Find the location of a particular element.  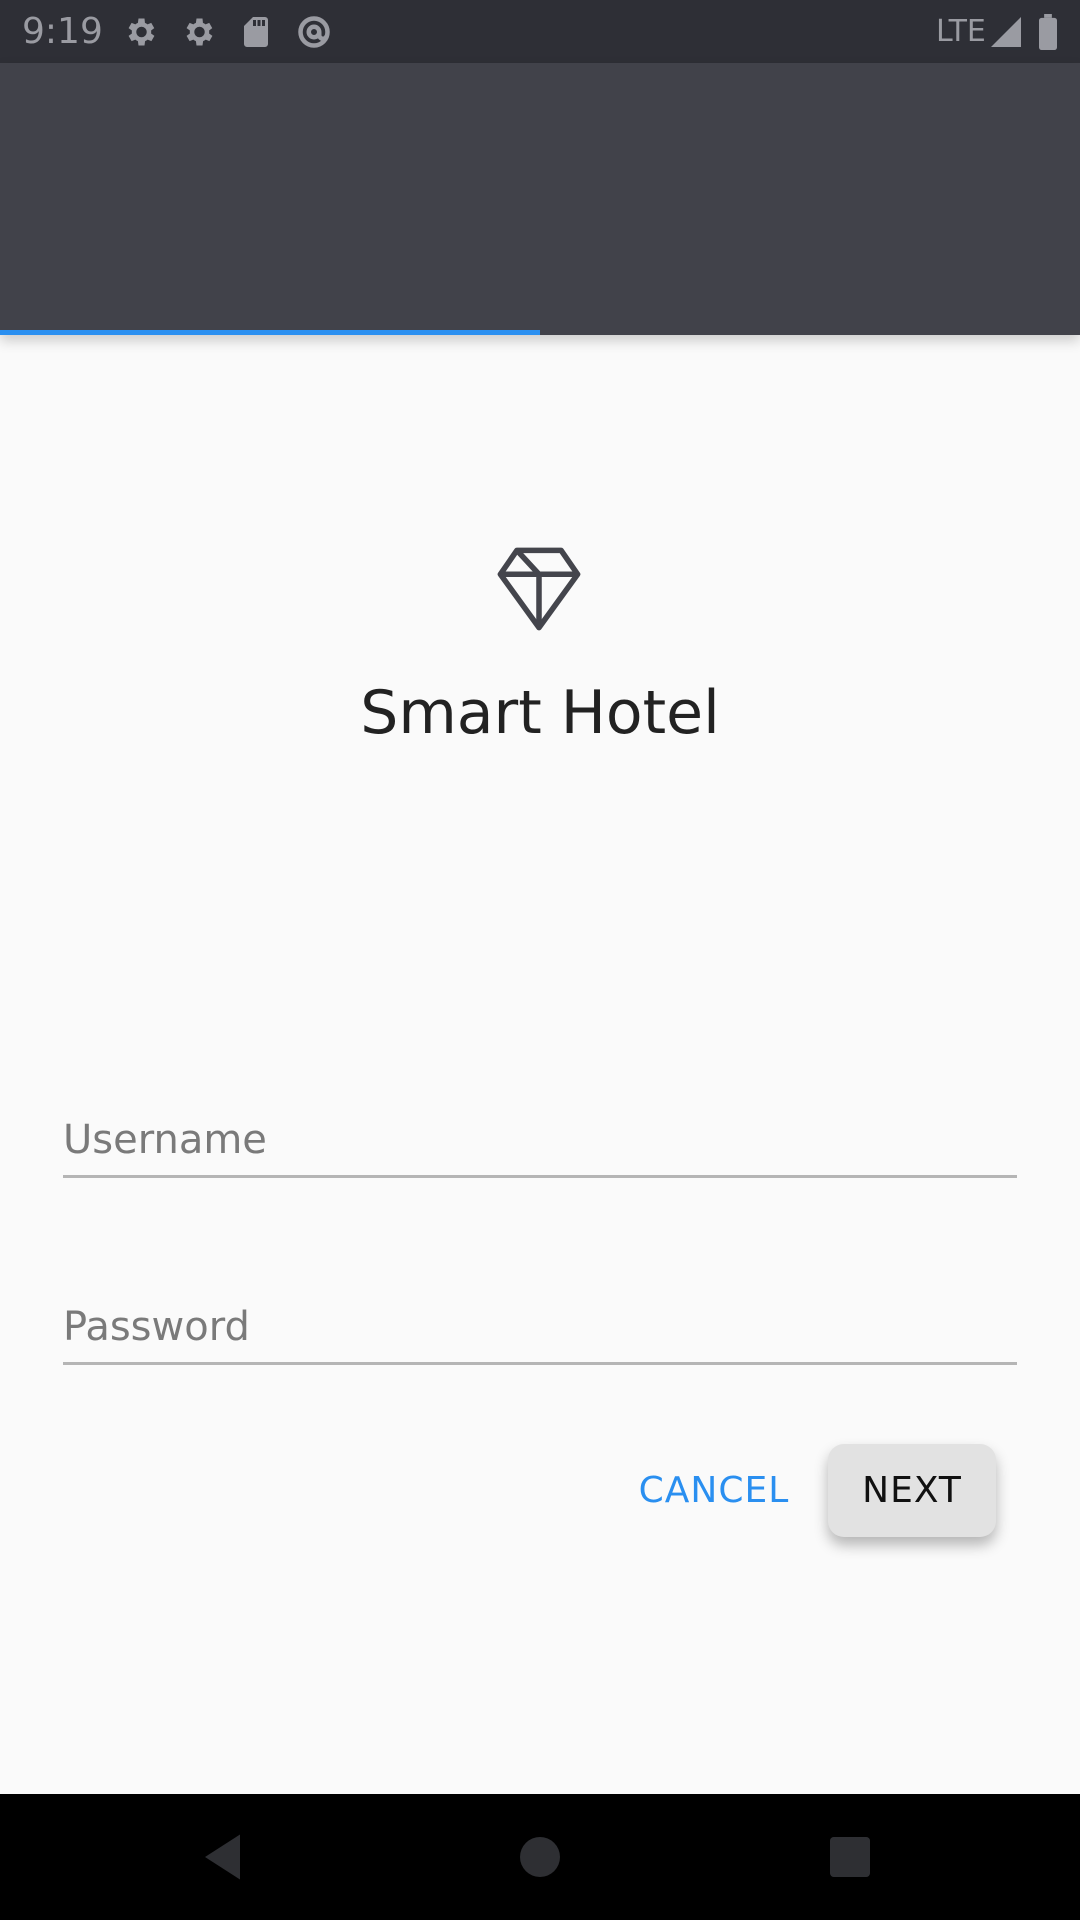

progress-indicator is located at coordinates (270, 332).